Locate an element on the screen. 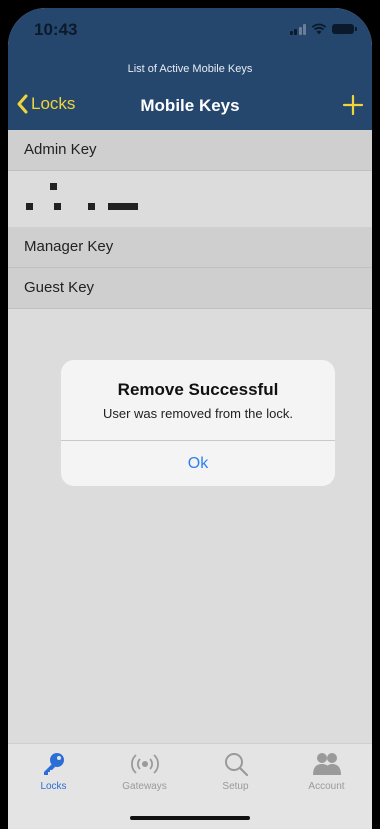 The height and width of the screenshot is (829, 380). alert-title: Remove Successful is located at coordinates (198, 389).